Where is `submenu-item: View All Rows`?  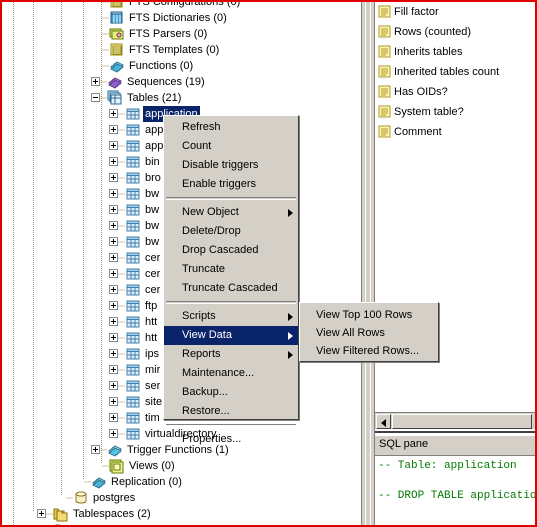
submenu-item: View All Rows is located at coordinates (369, 333).